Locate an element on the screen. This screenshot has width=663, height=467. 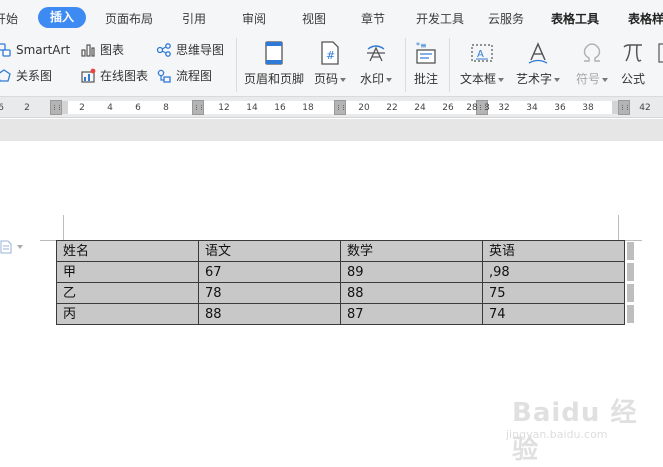
watermark-url: jingyan.baidu.com is located at coordinates (557, 434).